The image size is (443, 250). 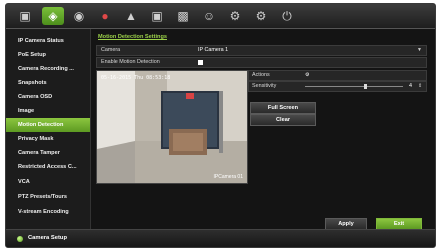 What do you see at coordinates (209, 16) in the screenshot?
I see `user-icon: ☺` at bounding box center [209, 16].